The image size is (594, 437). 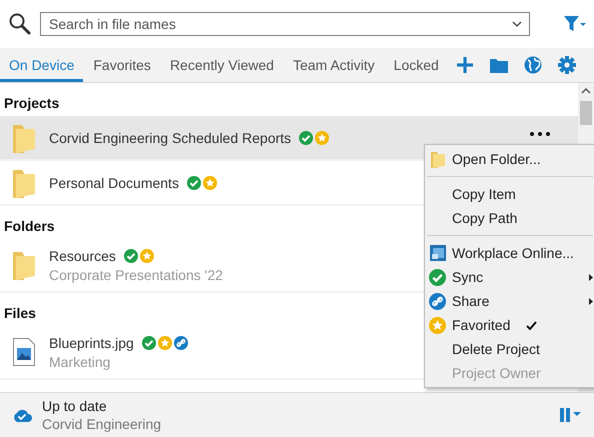 I want to click on item-name: Resources, so click(x=82, y=256).